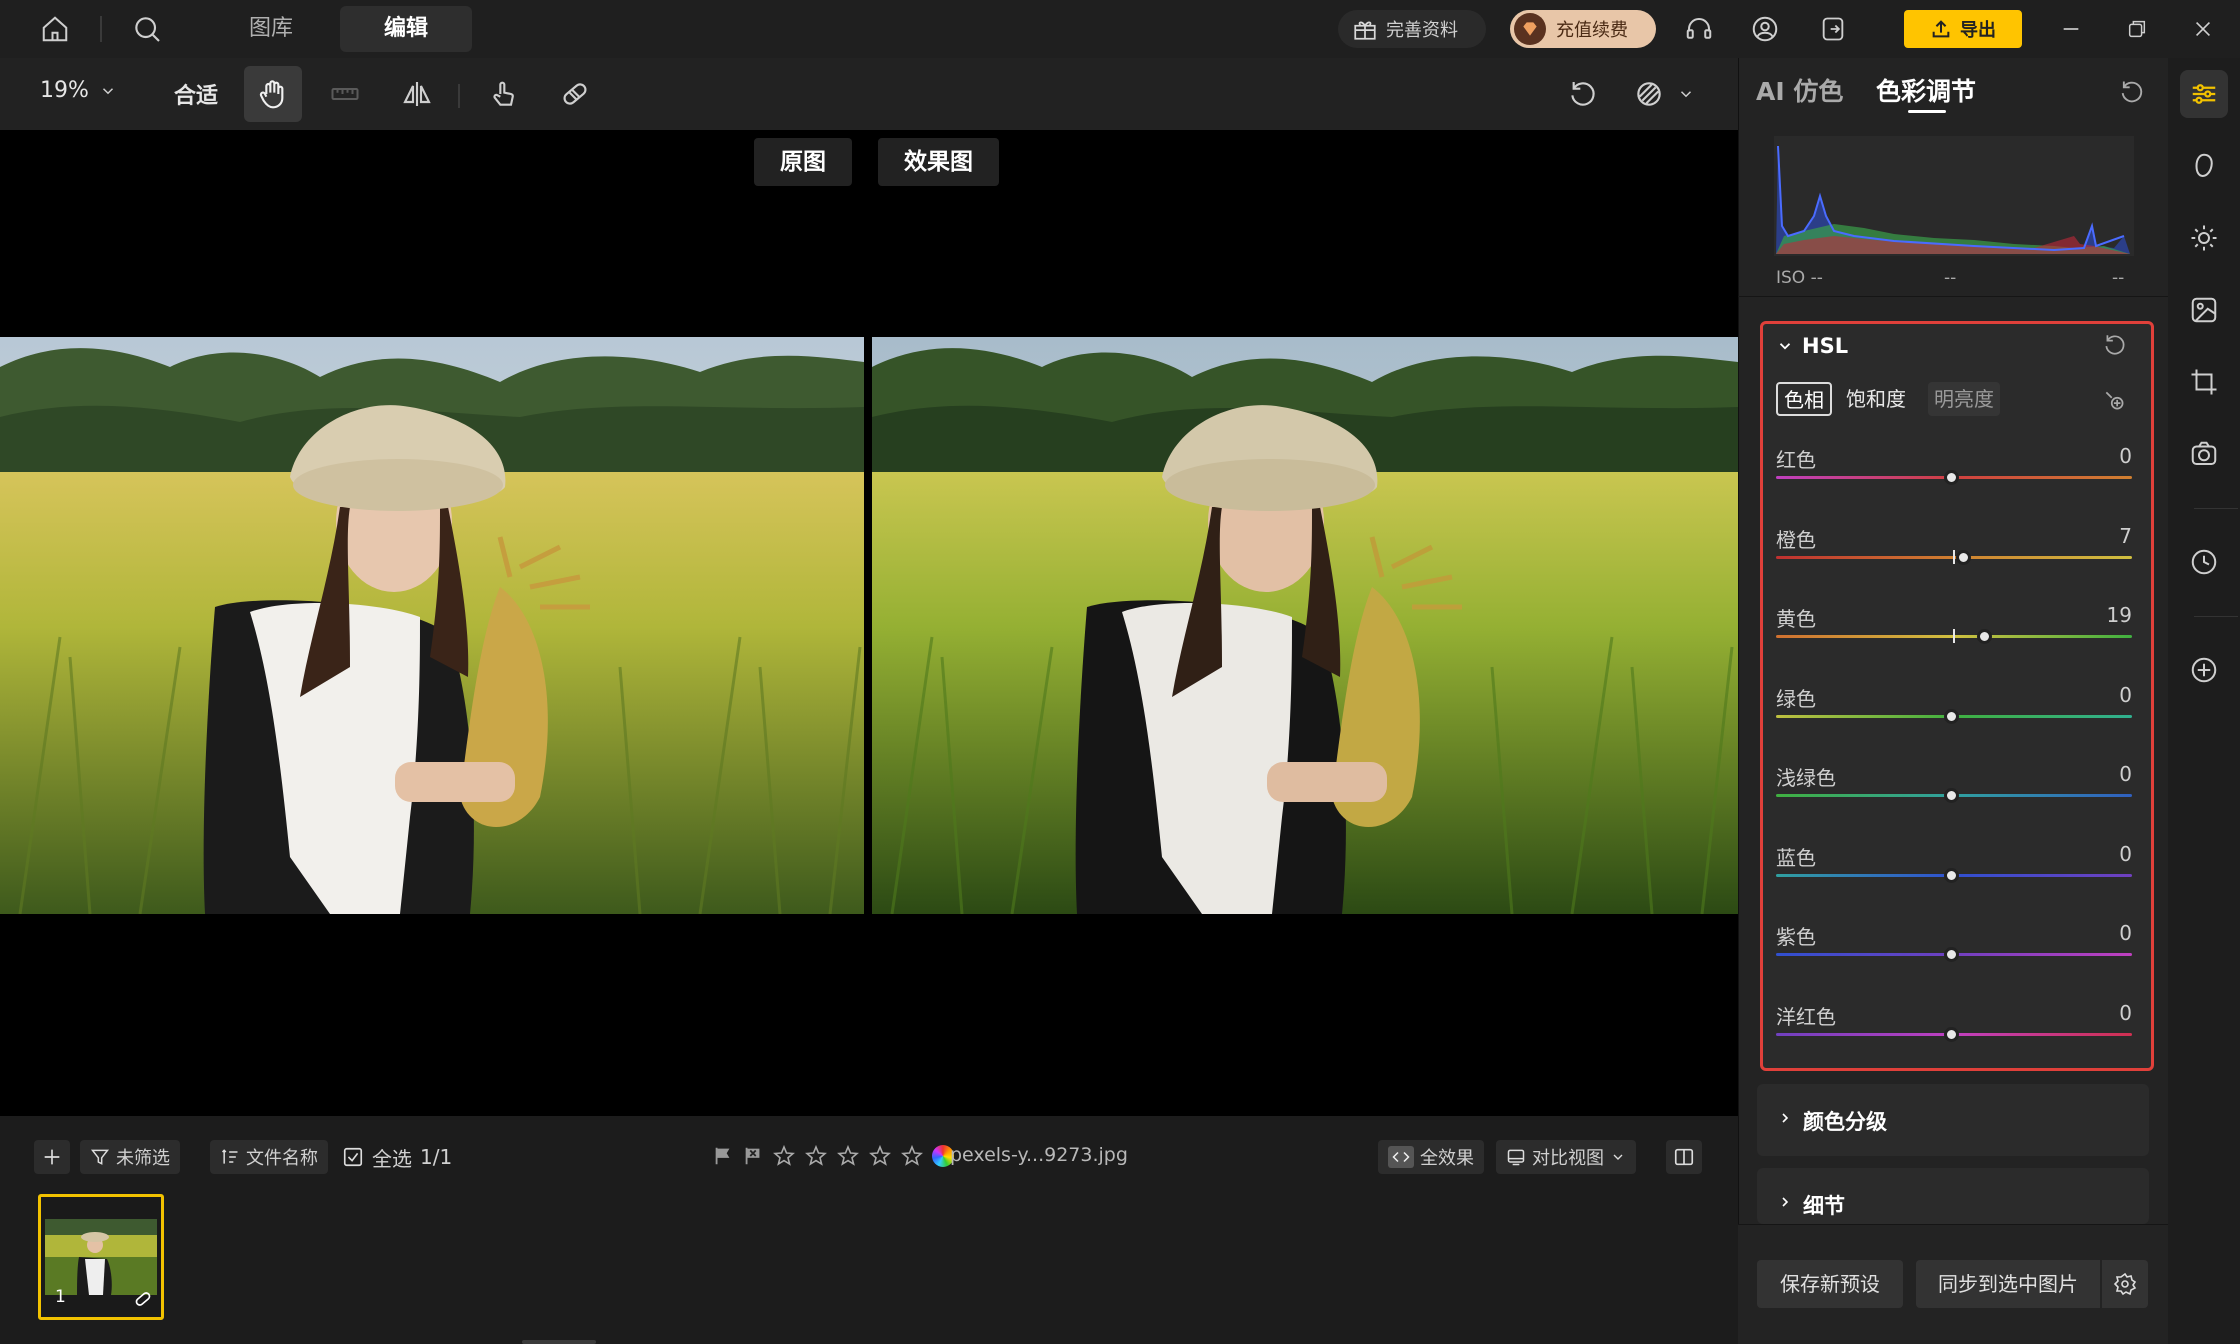 Image resolution: width=2240 pixels, height=1344 pixels. I want to click on slider-label: 黄色, so click(1796, 619).